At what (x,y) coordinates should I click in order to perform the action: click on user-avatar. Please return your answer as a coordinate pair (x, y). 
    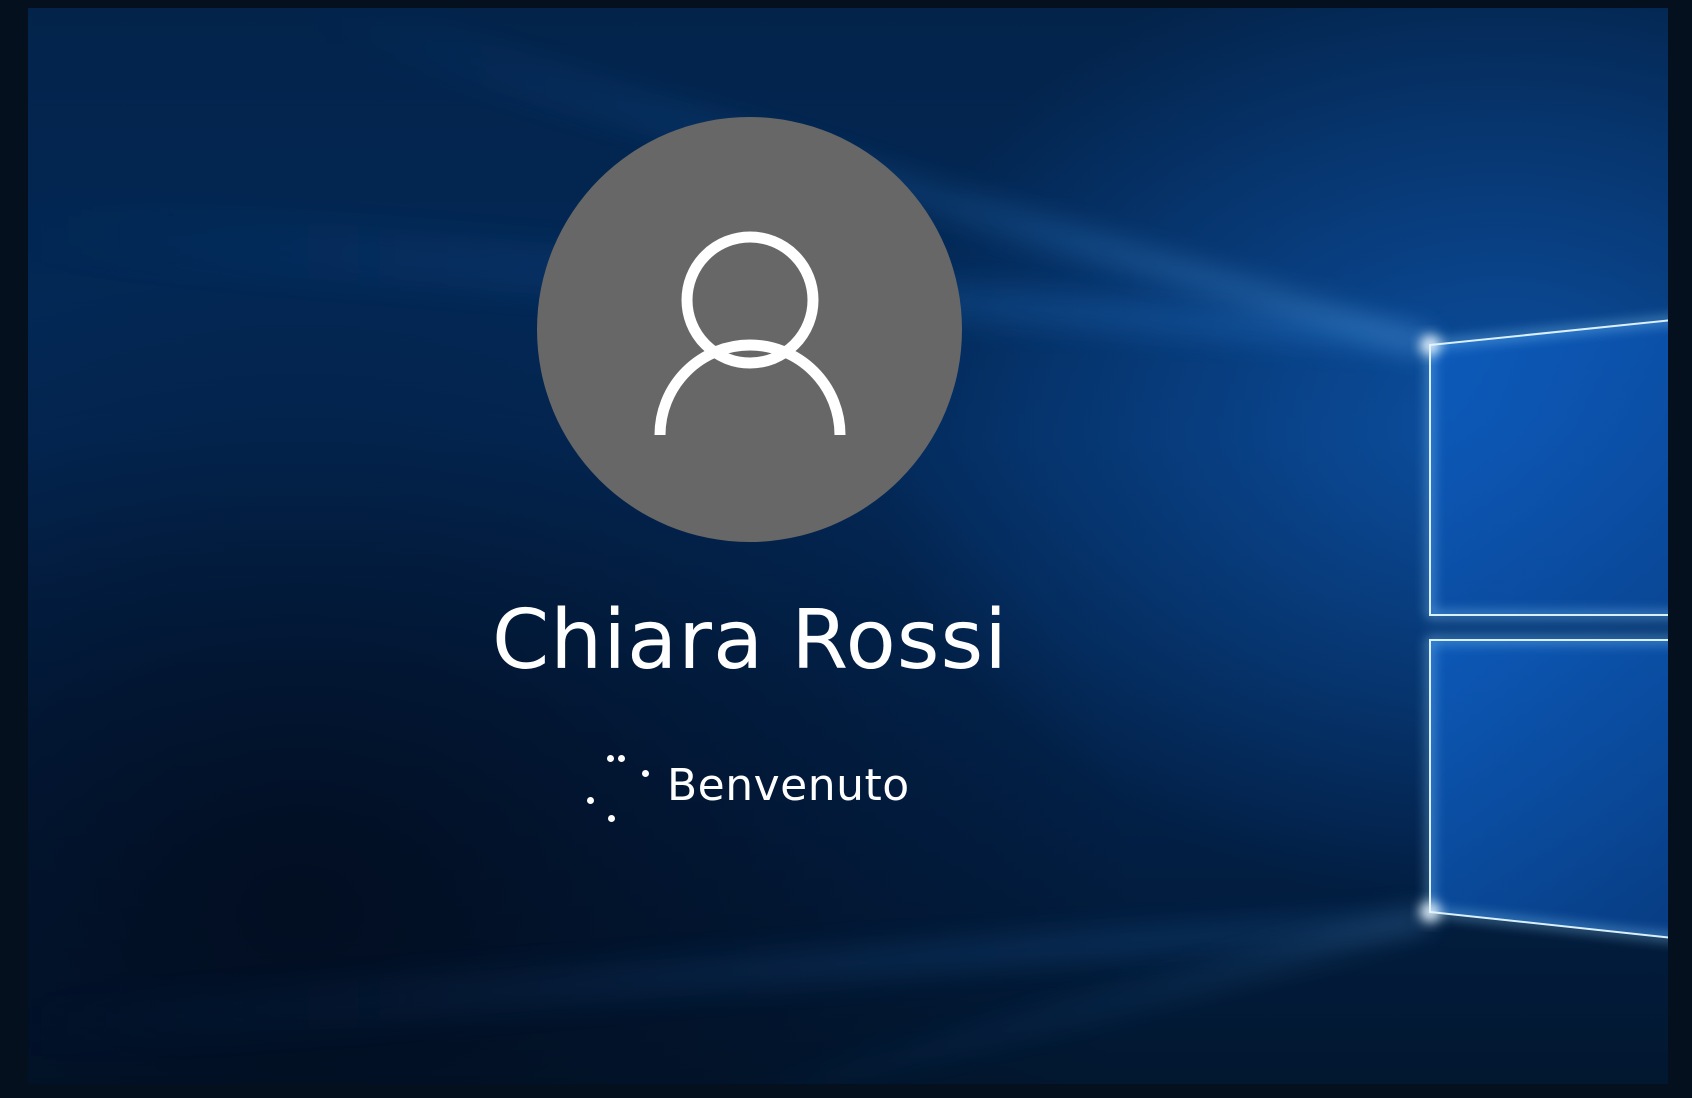
    Looking at the image, I should click on (749, 329).